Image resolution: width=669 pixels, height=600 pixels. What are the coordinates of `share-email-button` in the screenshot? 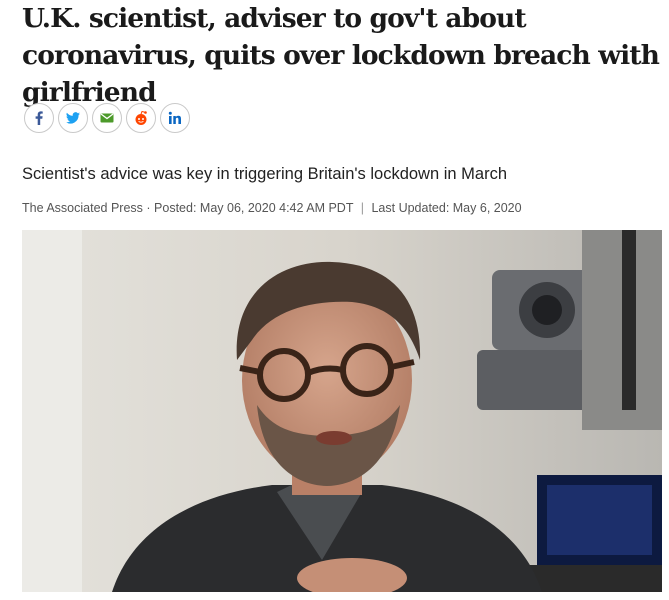 It's located at (107, 118).